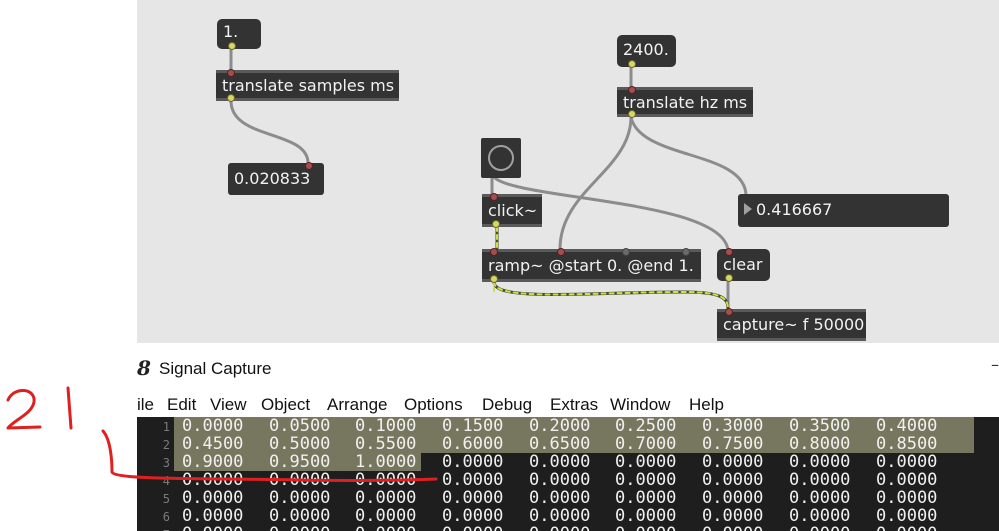  Describe the element at coordinates (646, 51) in the screenshot. I see `message-box-2400: 2400.` at that location.